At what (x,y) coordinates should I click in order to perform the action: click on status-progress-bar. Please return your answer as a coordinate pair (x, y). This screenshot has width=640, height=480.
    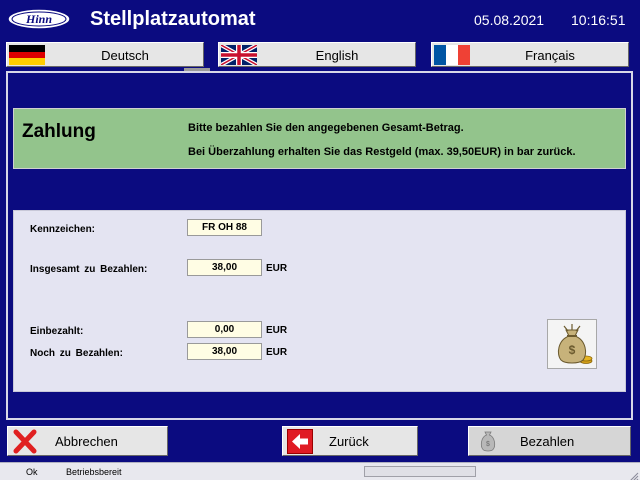
    Looking at the image, I should click on (420, 471).